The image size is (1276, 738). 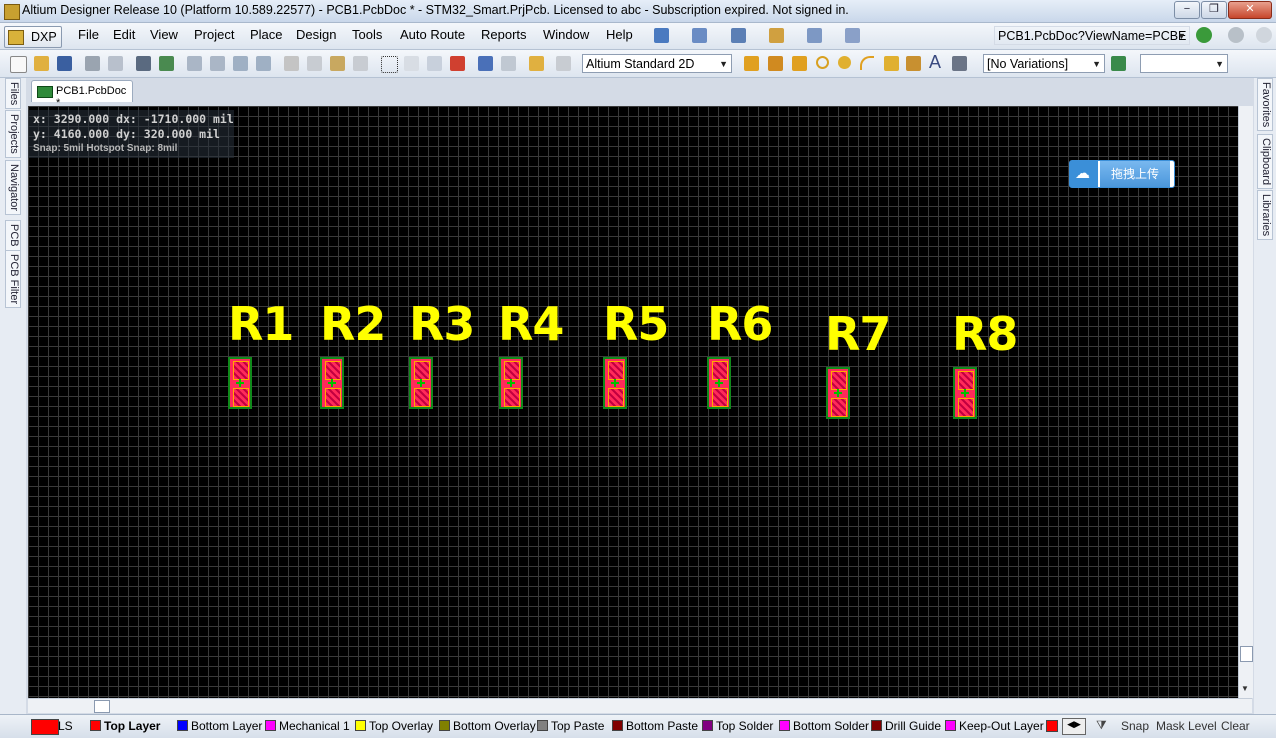 I want to click on select-cross-icon, so click(x=434, y=63).